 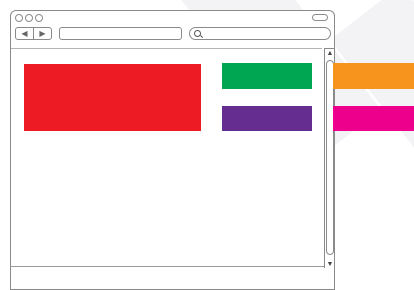 I want to click on purple-block, so click(x=267, y=118).